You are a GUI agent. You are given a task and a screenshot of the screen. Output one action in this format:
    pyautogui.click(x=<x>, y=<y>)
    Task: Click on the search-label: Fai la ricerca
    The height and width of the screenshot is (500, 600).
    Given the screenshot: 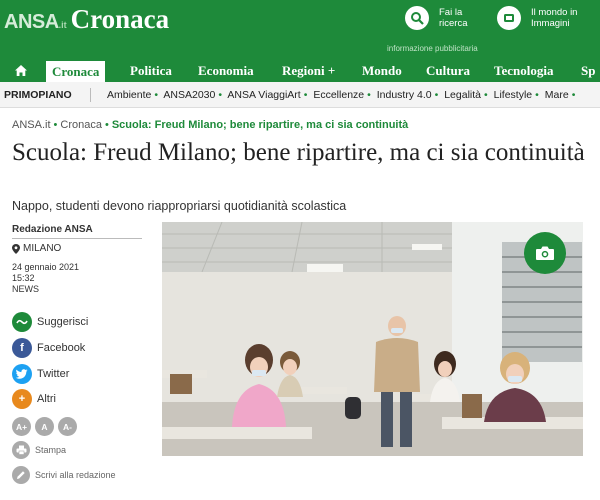 What is the action you would take?
    pyautogui.click(x=453, y=18)
    